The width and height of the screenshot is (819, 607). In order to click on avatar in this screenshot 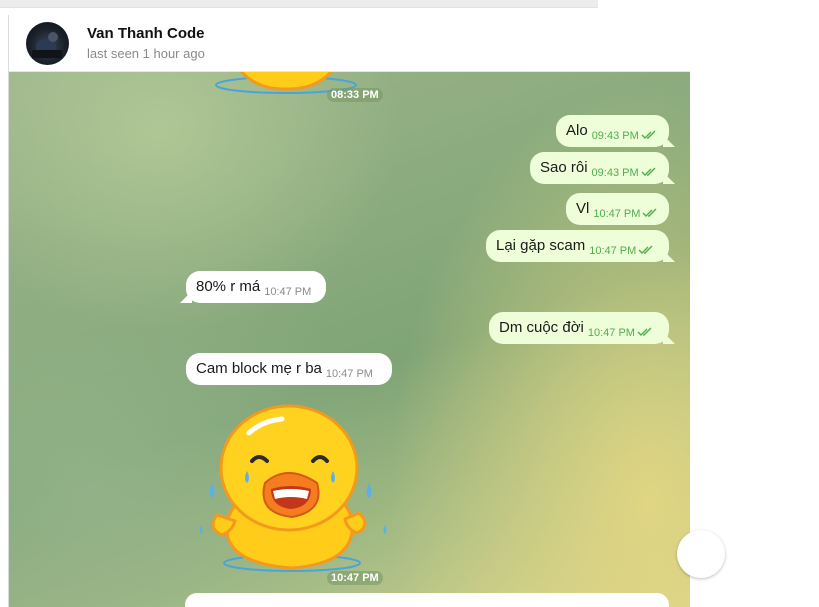, I will do `click(47, 43)`.